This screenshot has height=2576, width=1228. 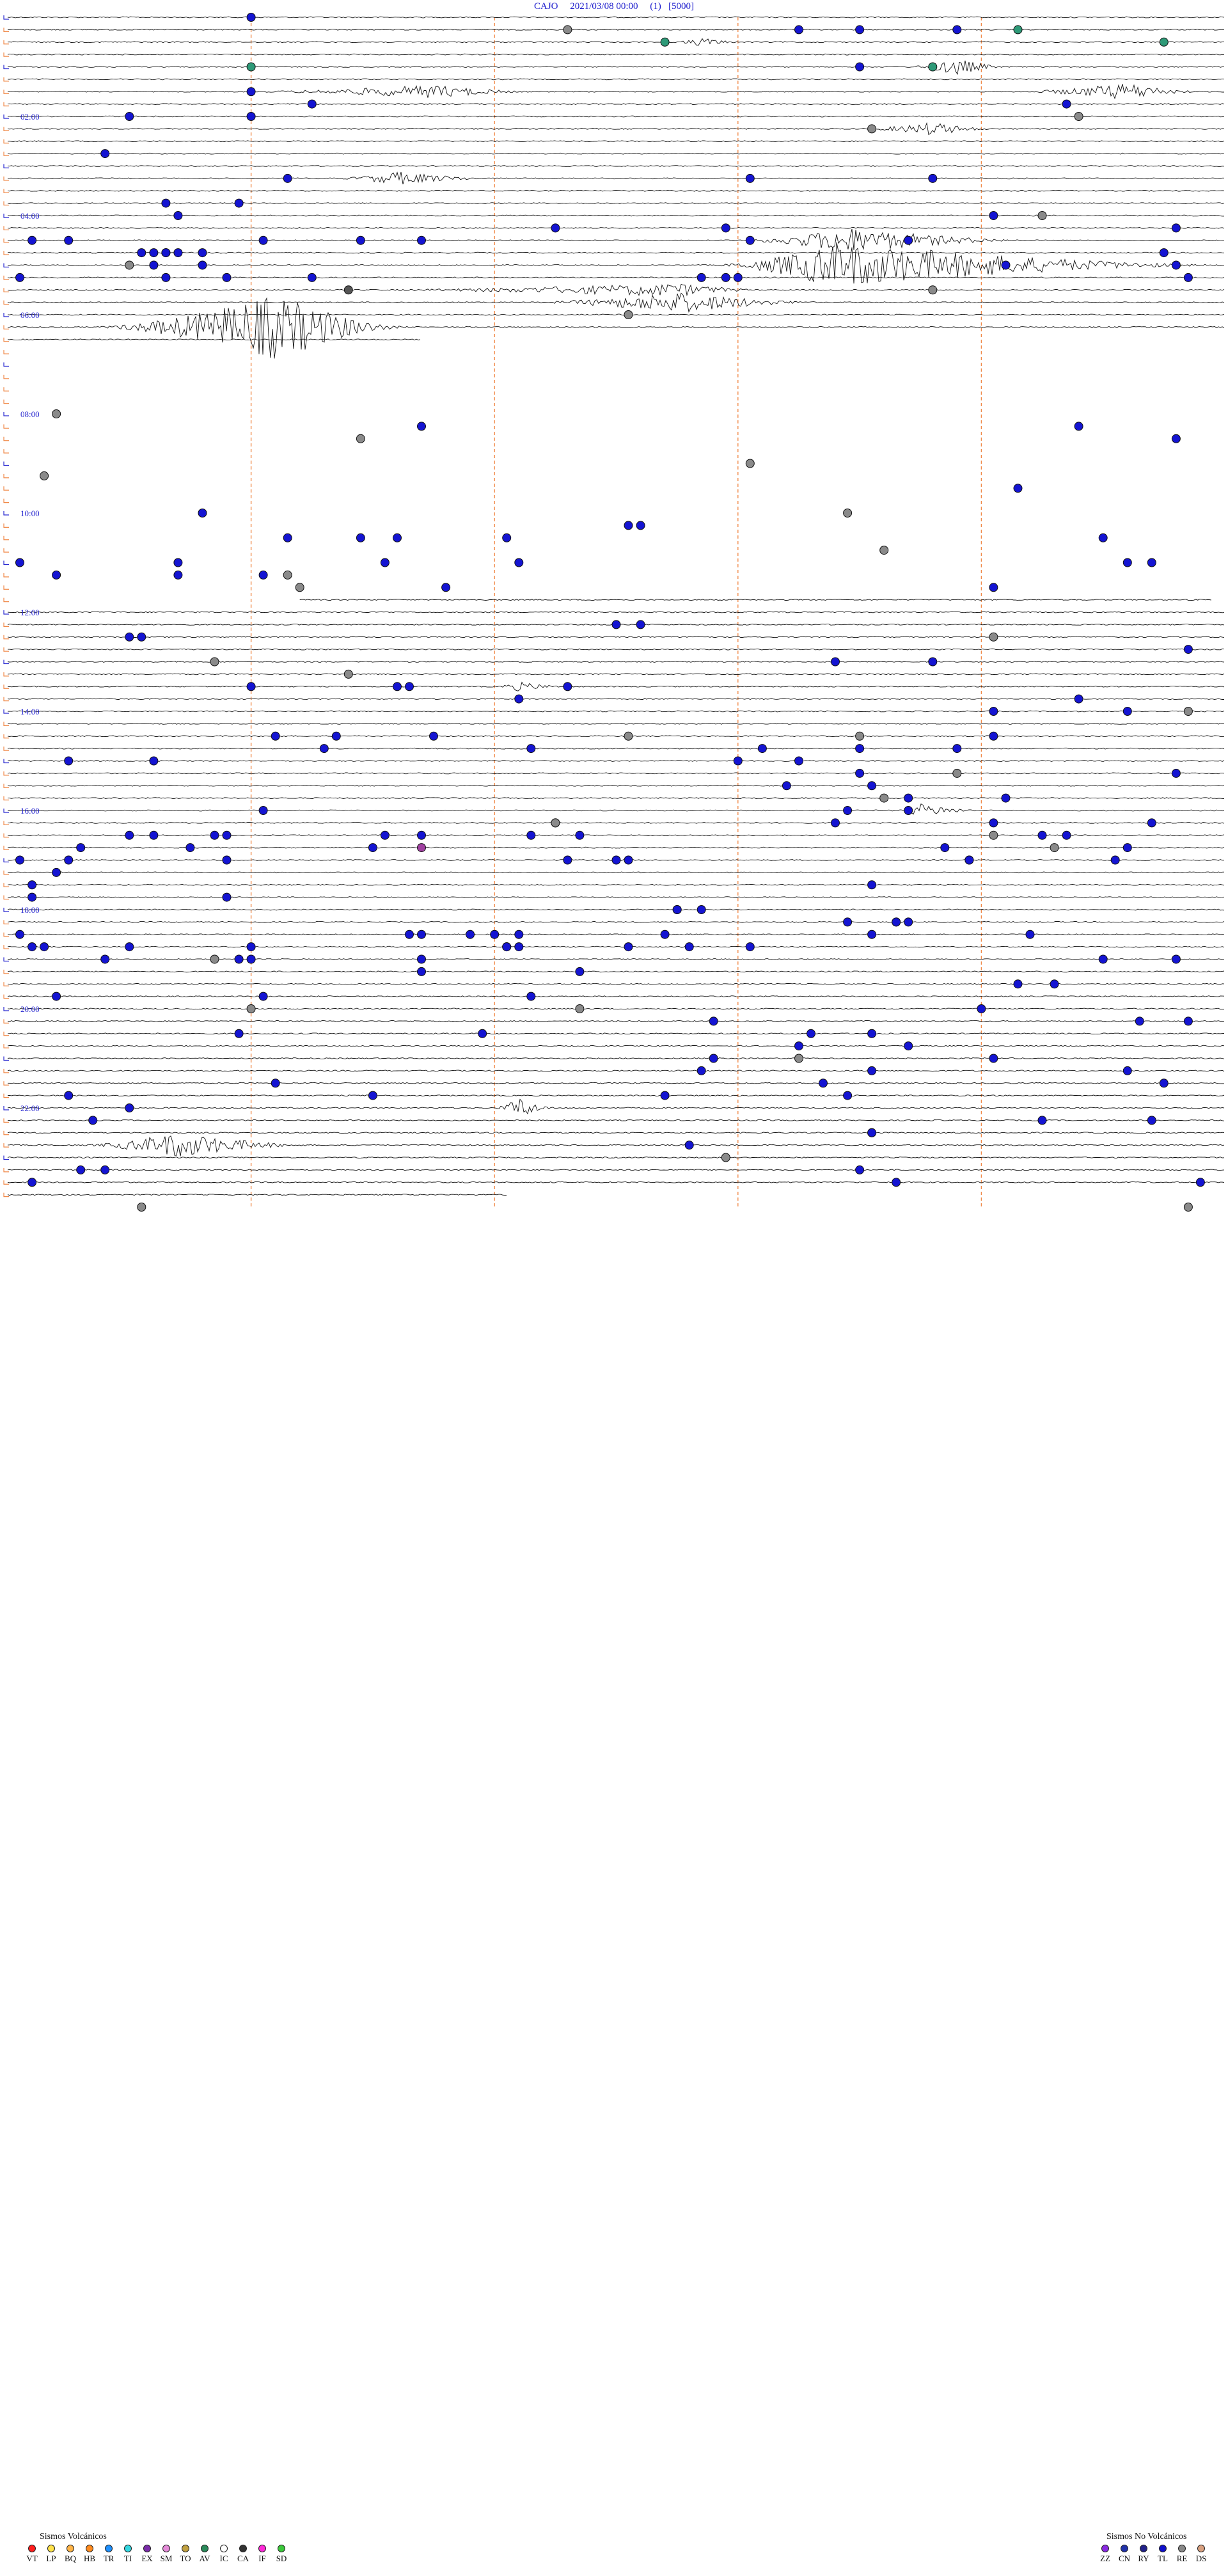 What do you see at coordinates (70, 2554) in the screenshot?
I see `legend-volcanic-bq: BQ` at bounding box center [70, 2554].